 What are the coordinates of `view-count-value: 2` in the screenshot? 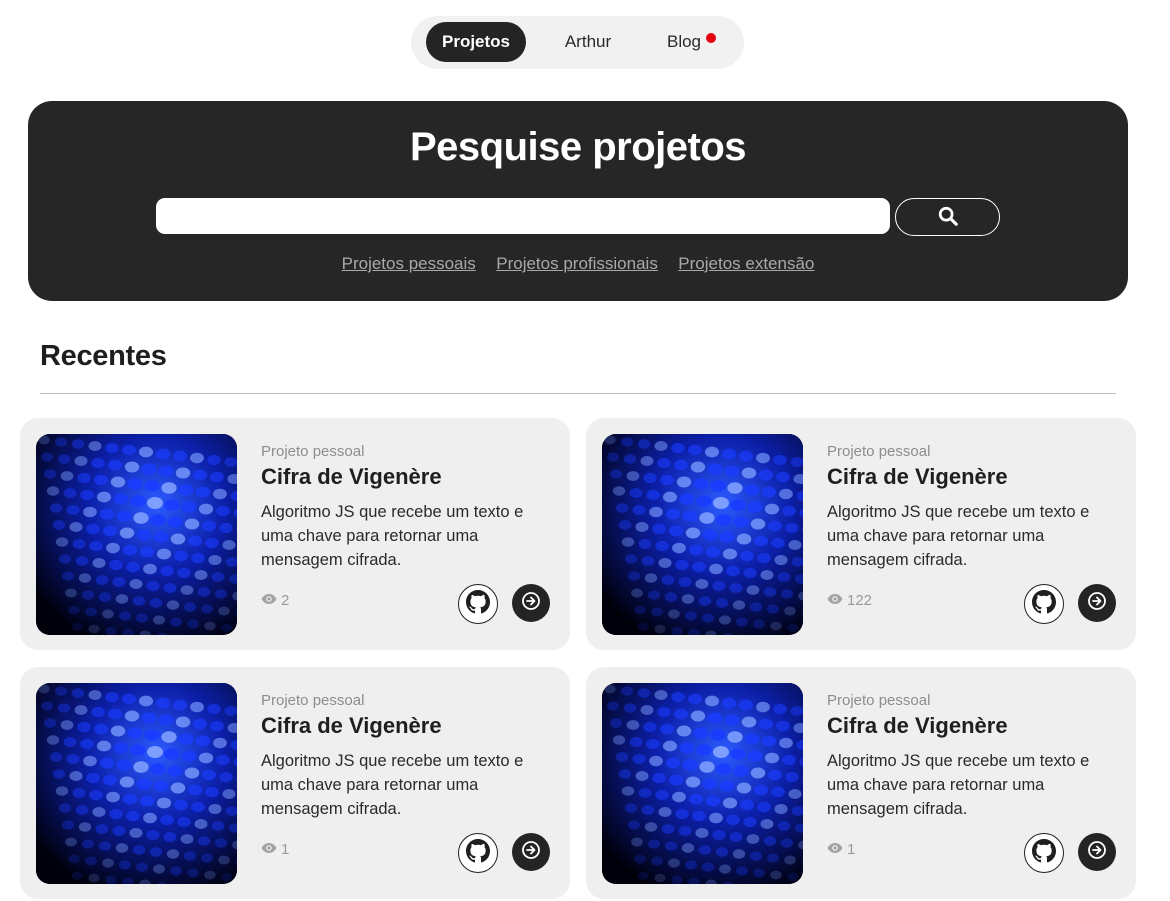 It's located at (285, 600).